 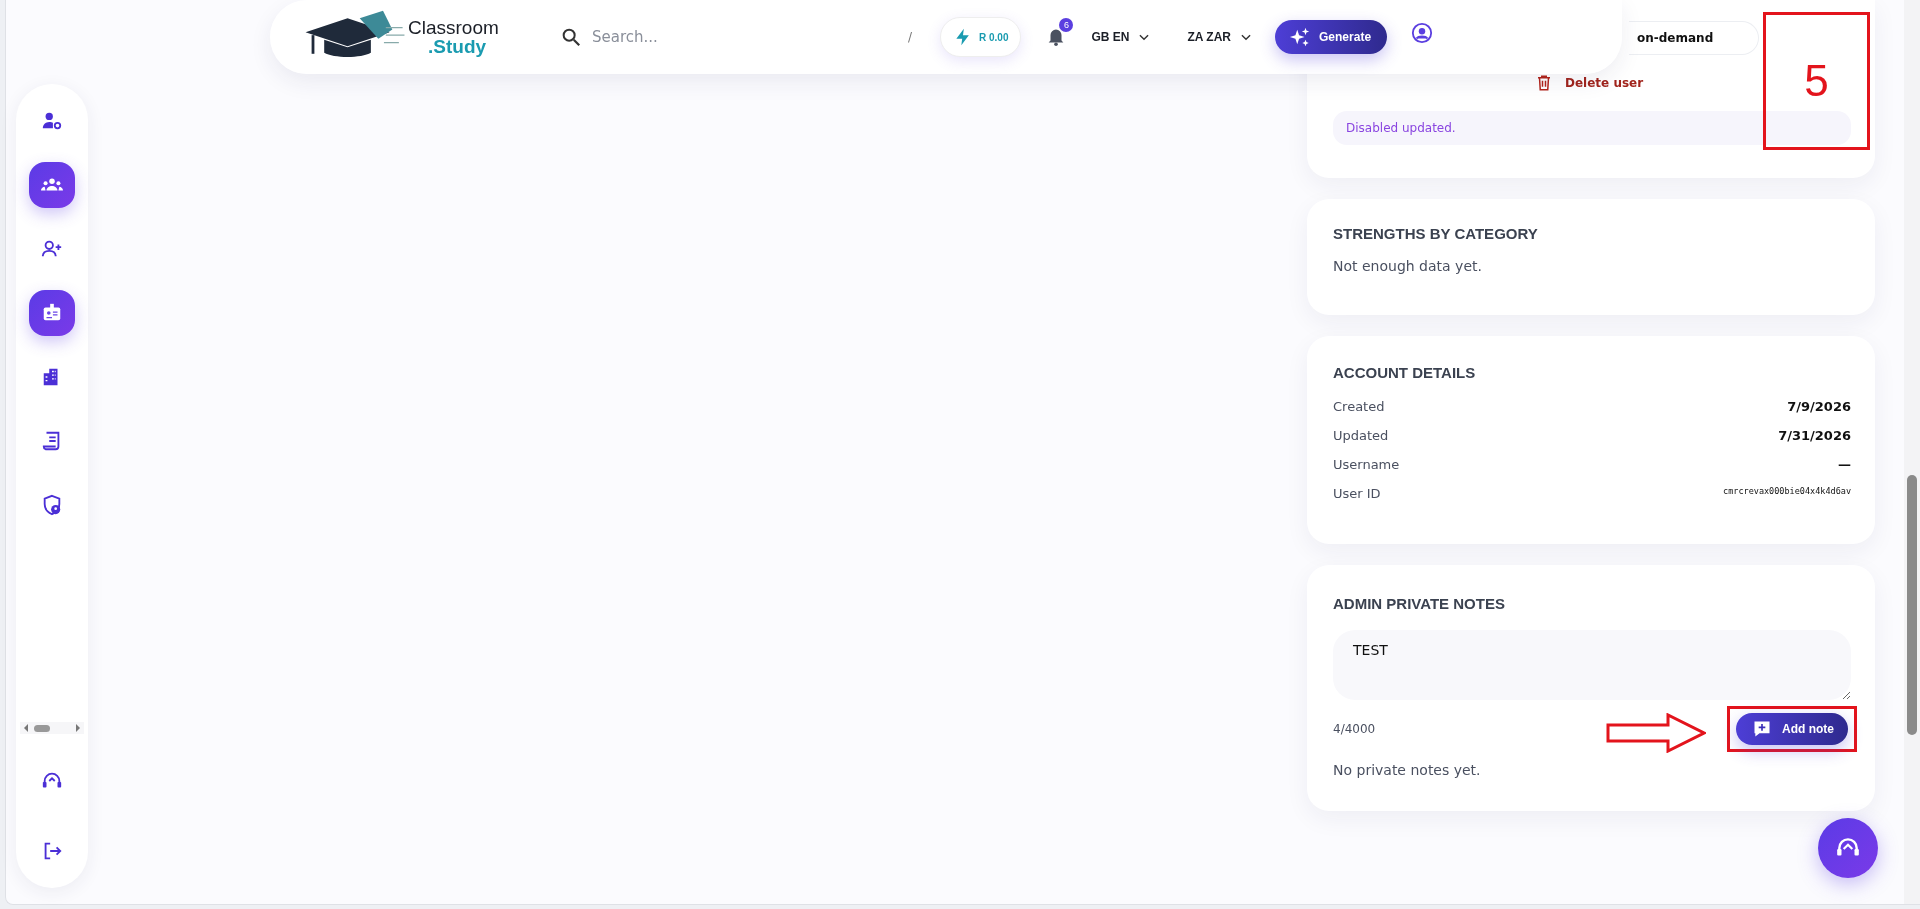 I want to click on card-title: STRENGTHS BY CATEGORY, so click(x=1436, y=233).